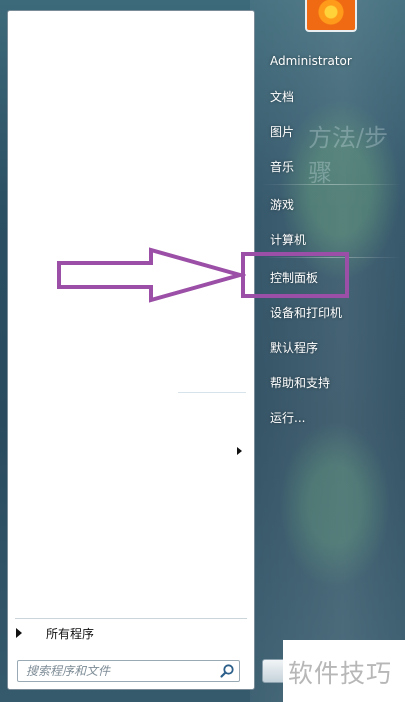 This screenshot has height=702, width=405. Describe the element at coordinates (288, 239) in the screenshot. I see `computer-label: 计算机` at that location.